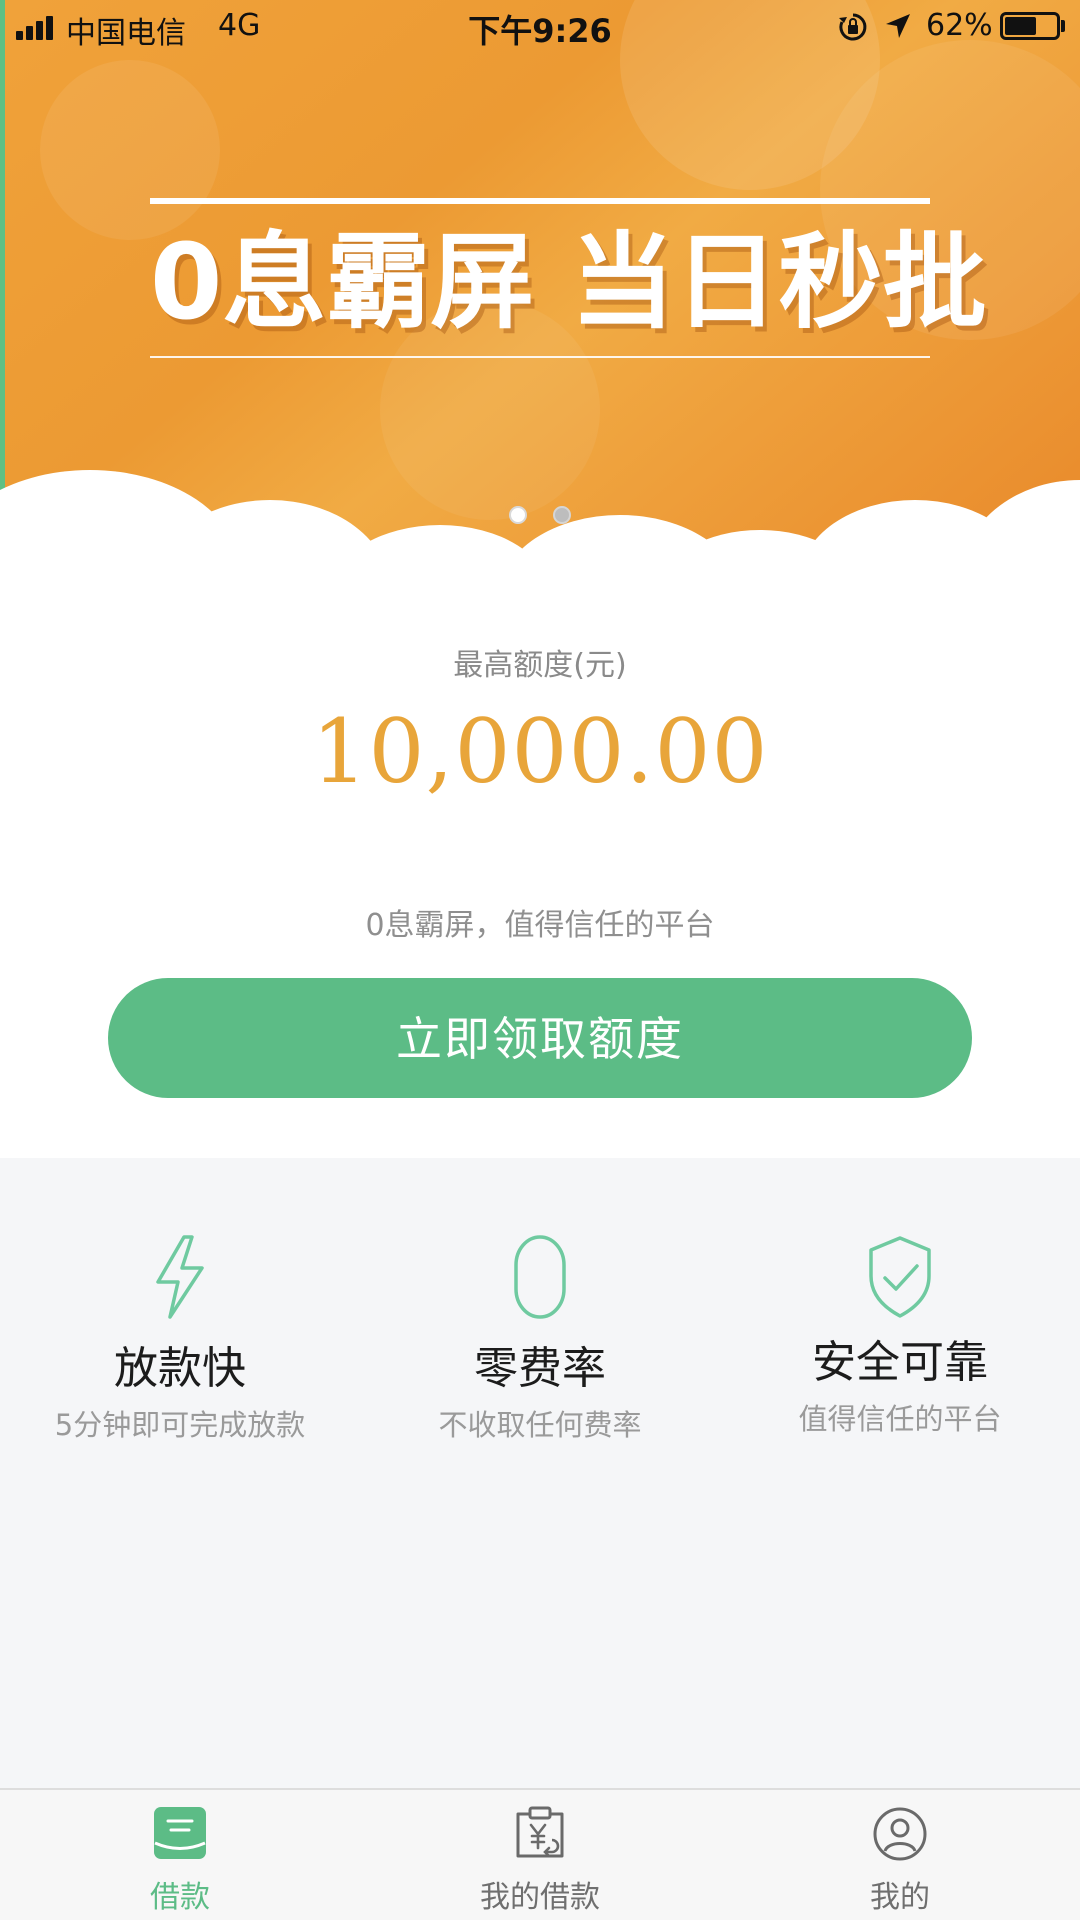 The image size is (1080, 1920). Describe the element at coordinates (540, 1368) in the screenshot. I see `feature-title: 零费率` at that location.